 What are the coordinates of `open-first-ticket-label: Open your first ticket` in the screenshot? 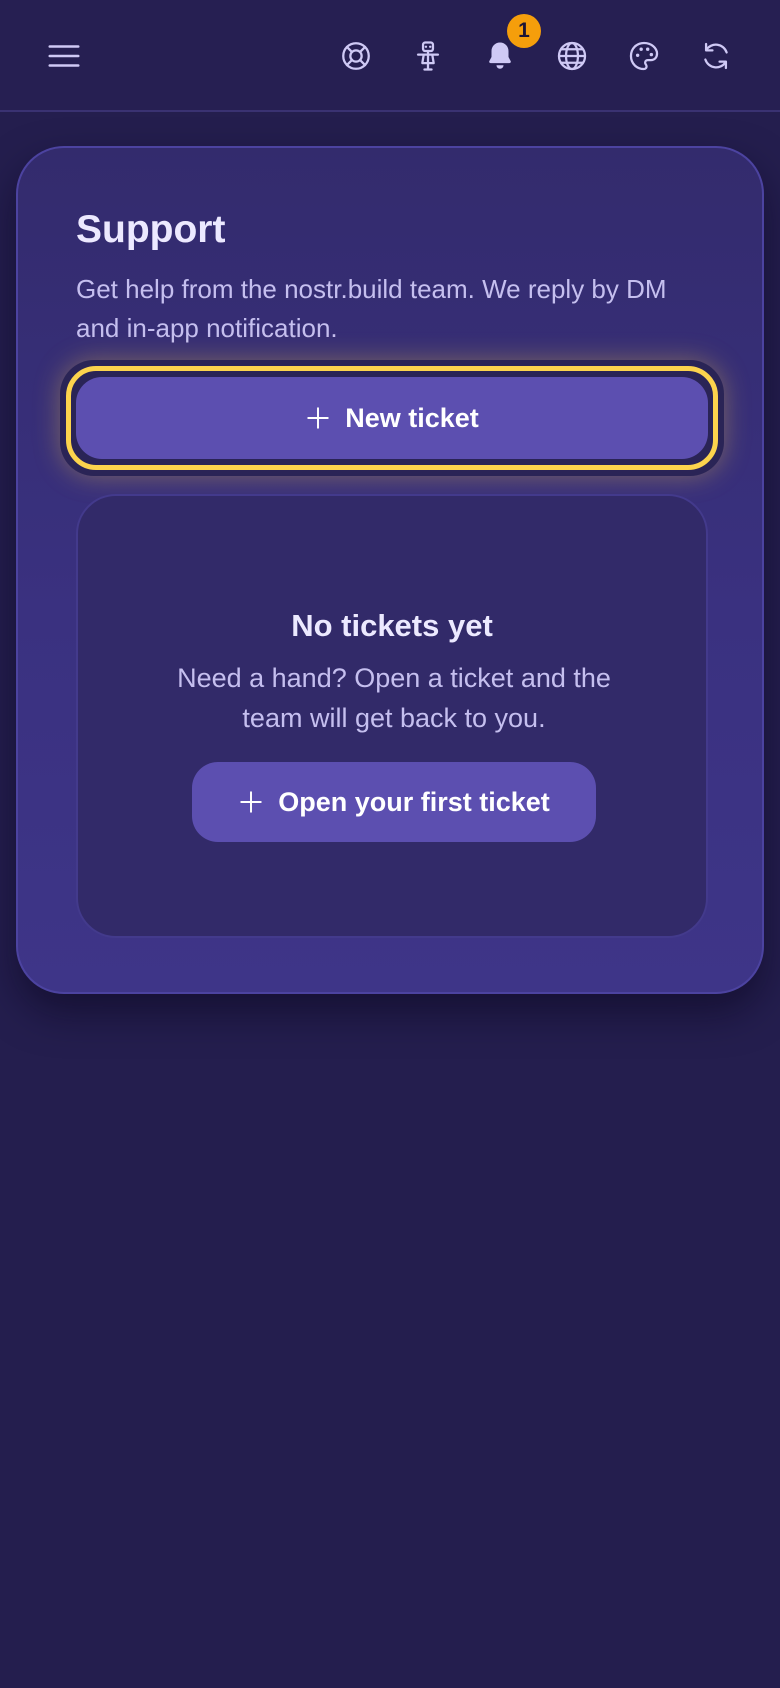 It's located at (414, 801).